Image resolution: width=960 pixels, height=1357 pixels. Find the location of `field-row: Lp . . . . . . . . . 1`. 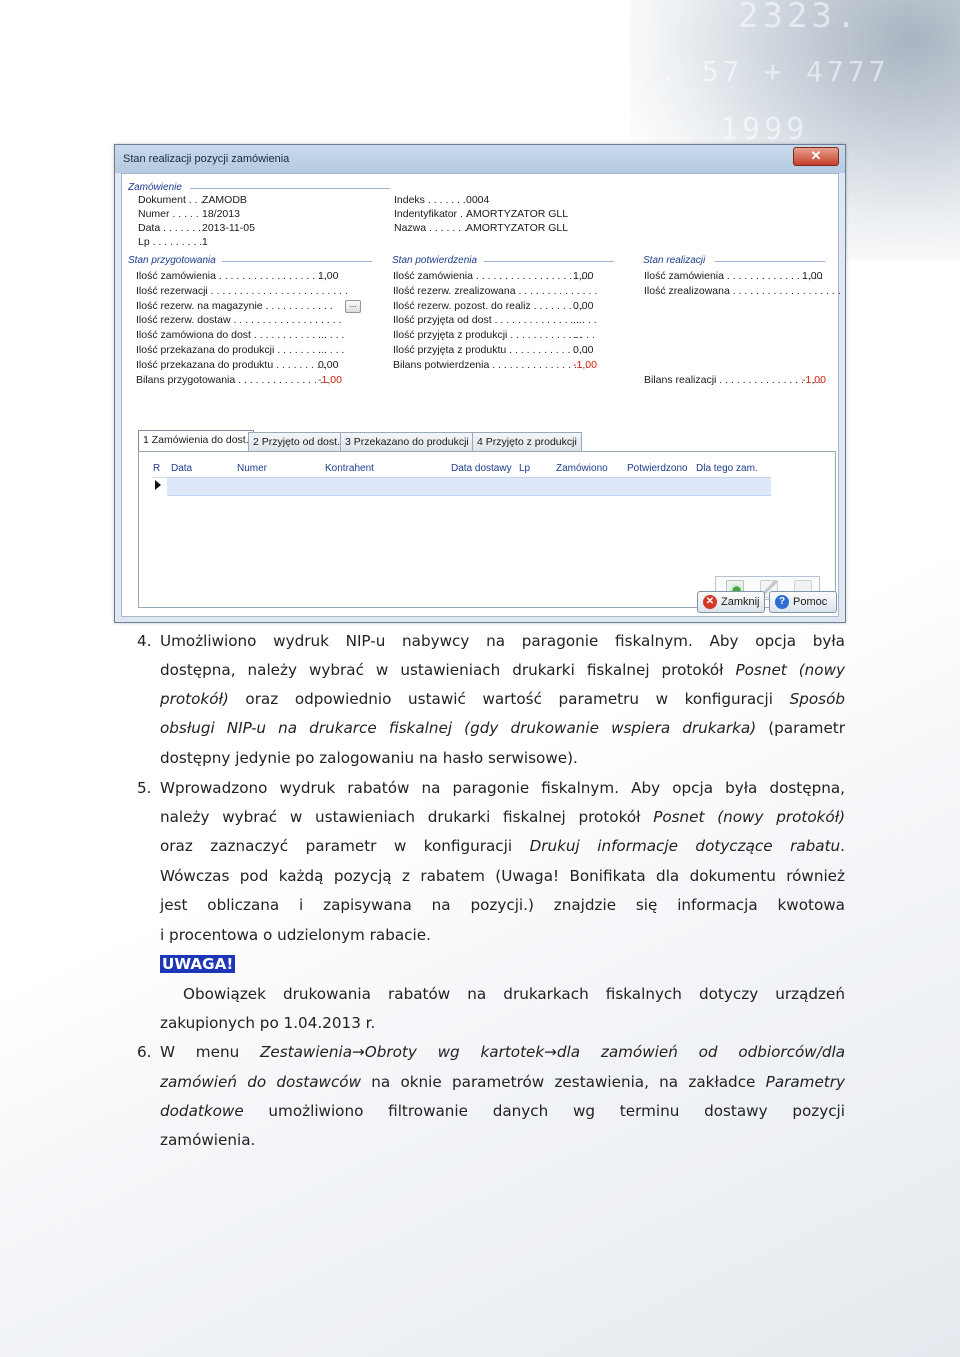

field-row: Lp . . . . . . . . . 1 is located at coordinates (173, 242).